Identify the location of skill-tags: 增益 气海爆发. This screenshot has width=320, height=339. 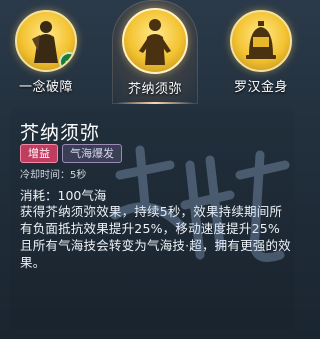
(71, 153).